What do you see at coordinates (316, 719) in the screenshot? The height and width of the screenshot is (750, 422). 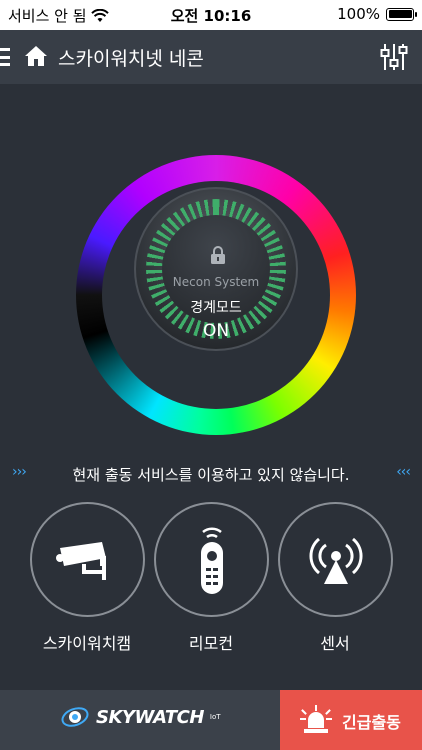 I see `siren-icon` at bounding box center [316, 719].